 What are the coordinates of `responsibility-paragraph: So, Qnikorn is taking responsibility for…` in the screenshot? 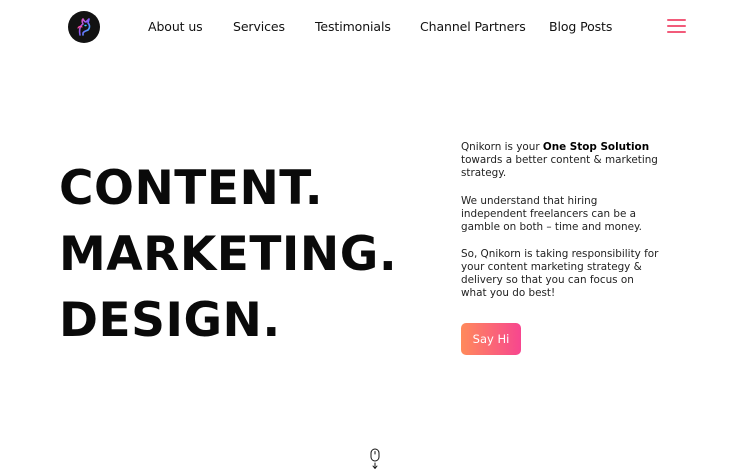 It's located at (560, 273).